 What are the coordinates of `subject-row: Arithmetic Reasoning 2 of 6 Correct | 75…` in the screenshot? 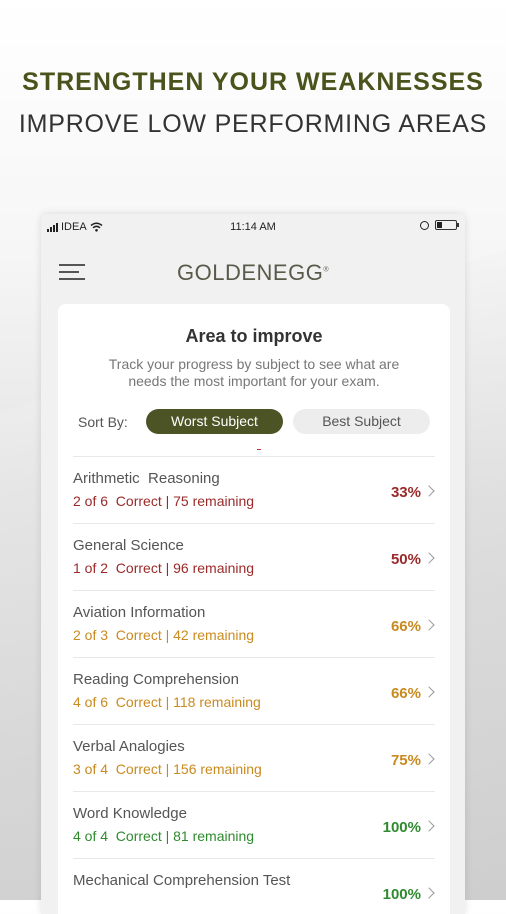 It's located at (254, 489).